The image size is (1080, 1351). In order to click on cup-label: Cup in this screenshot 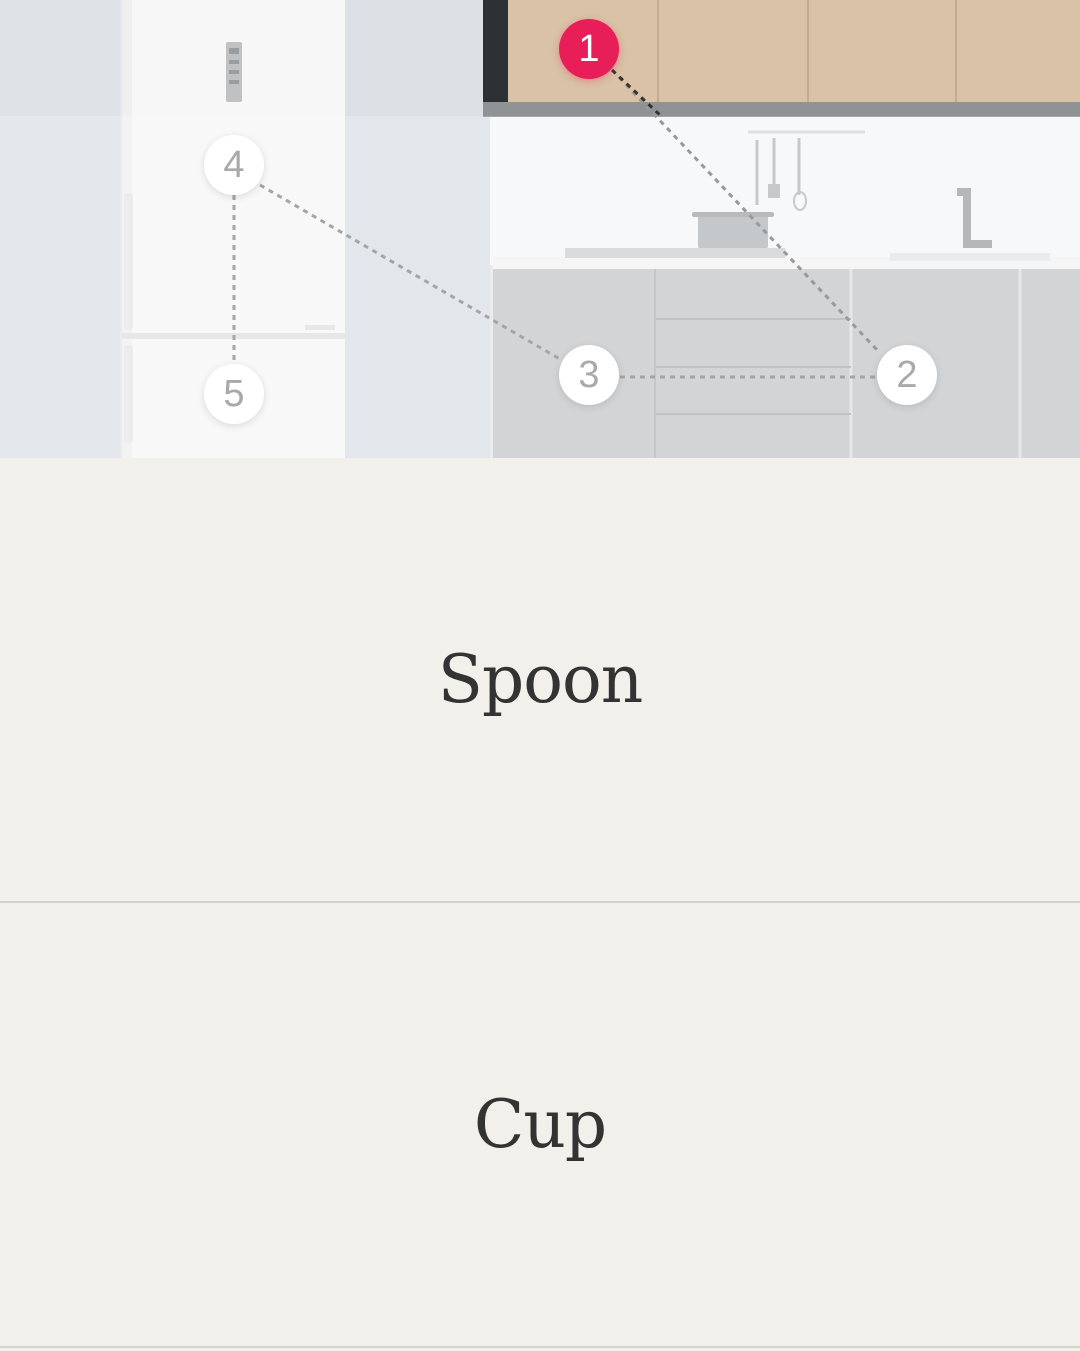, I will do `click(540, 1124)`.